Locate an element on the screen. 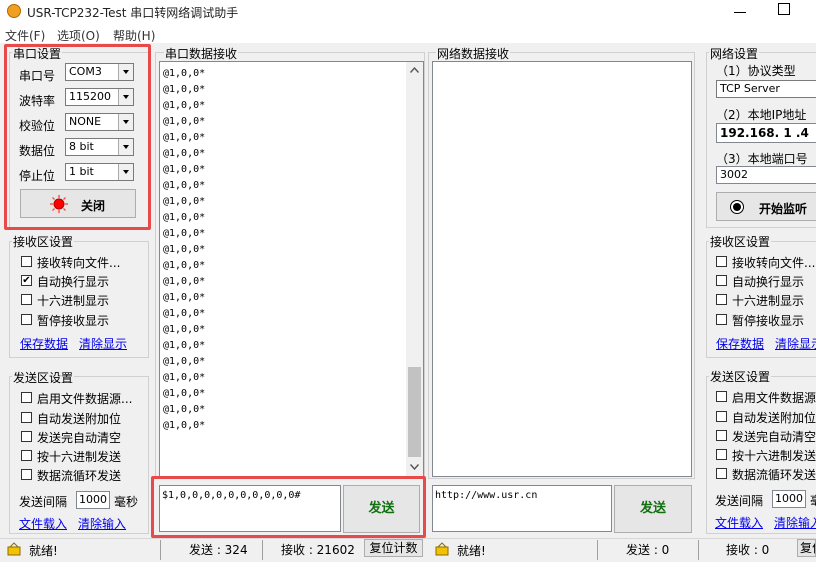 The height and width of the screenshot is (562, 816). local-port-label: （3）本地端口号 is located at coordinates (762, 159).